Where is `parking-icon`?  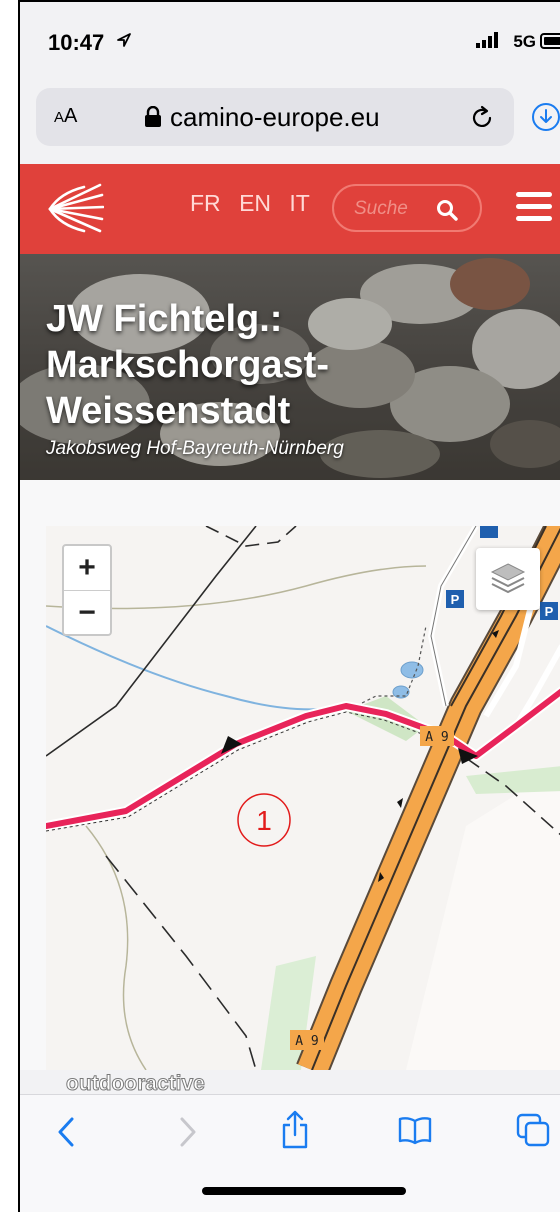
parking-icon is located at coordinates (489, 532).